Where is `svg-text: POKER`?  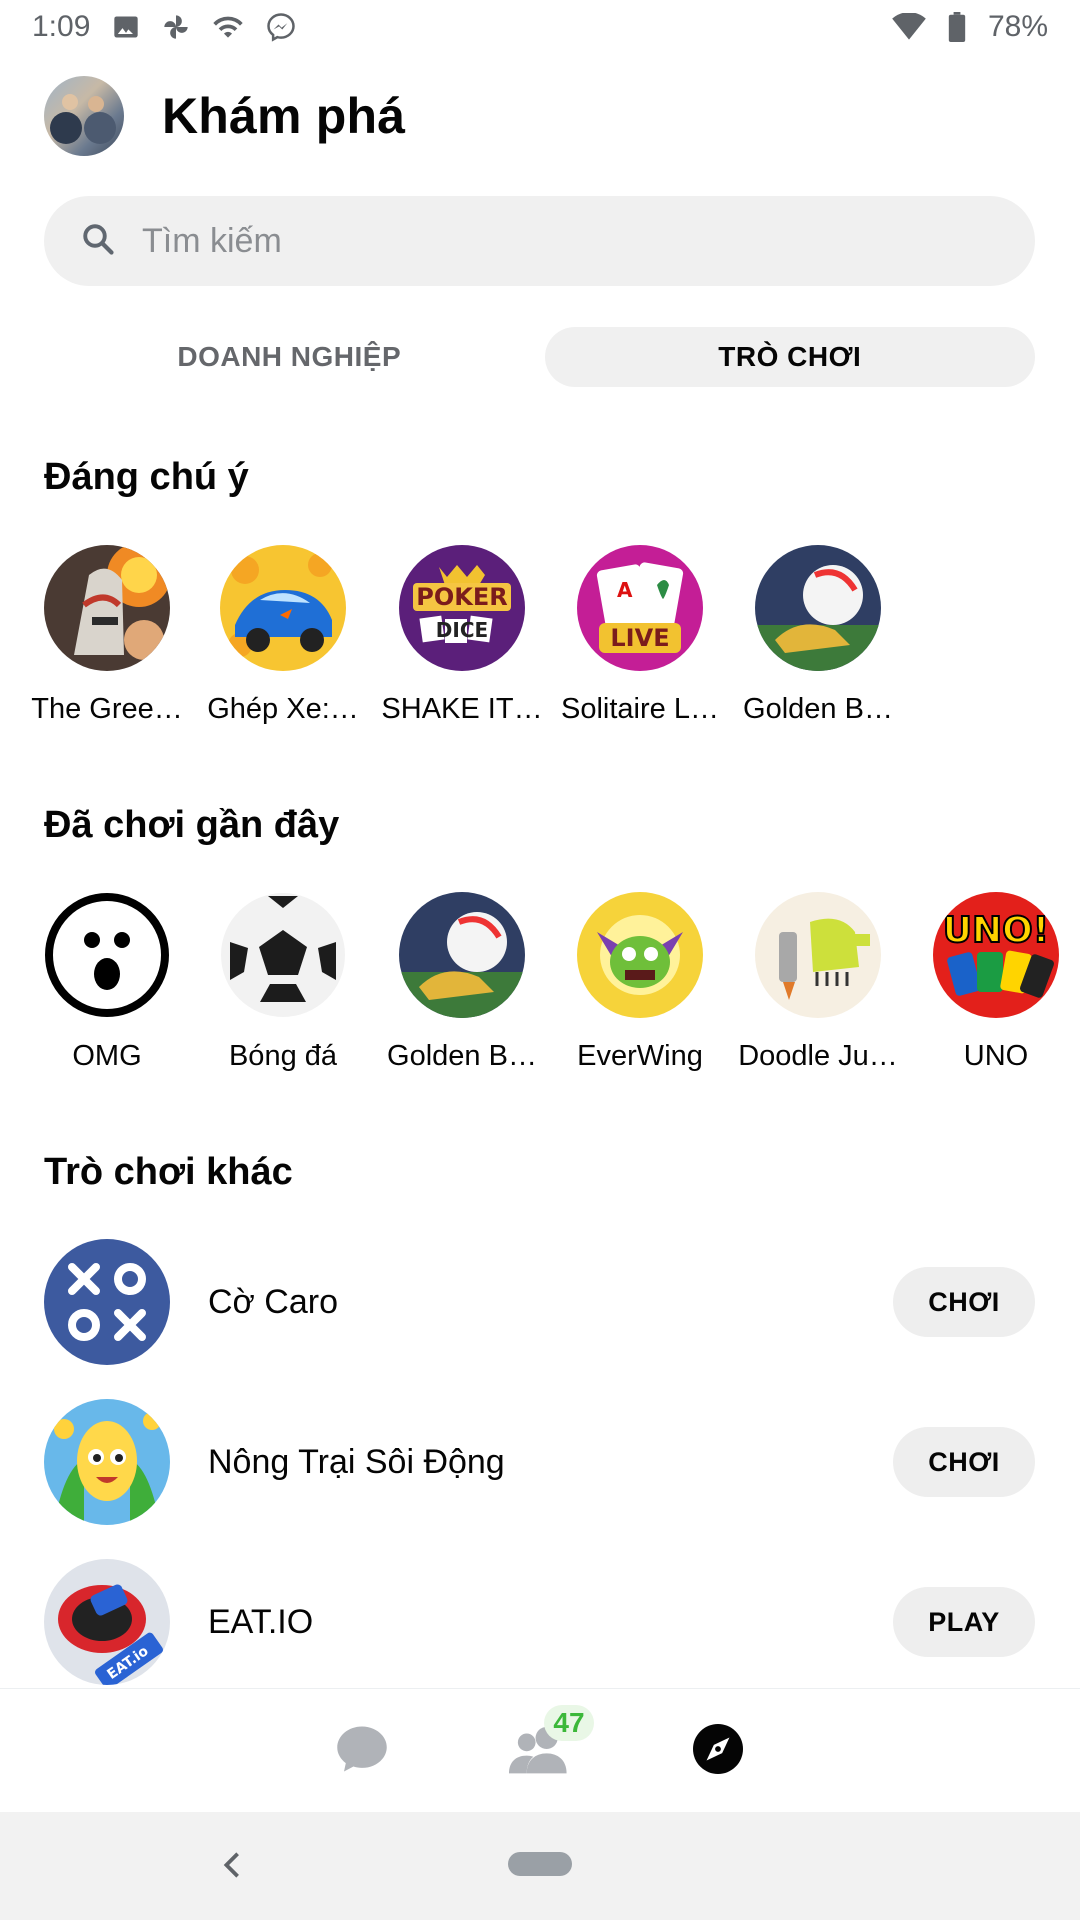
svg-text: POKER is located at coordinates (461, 597).